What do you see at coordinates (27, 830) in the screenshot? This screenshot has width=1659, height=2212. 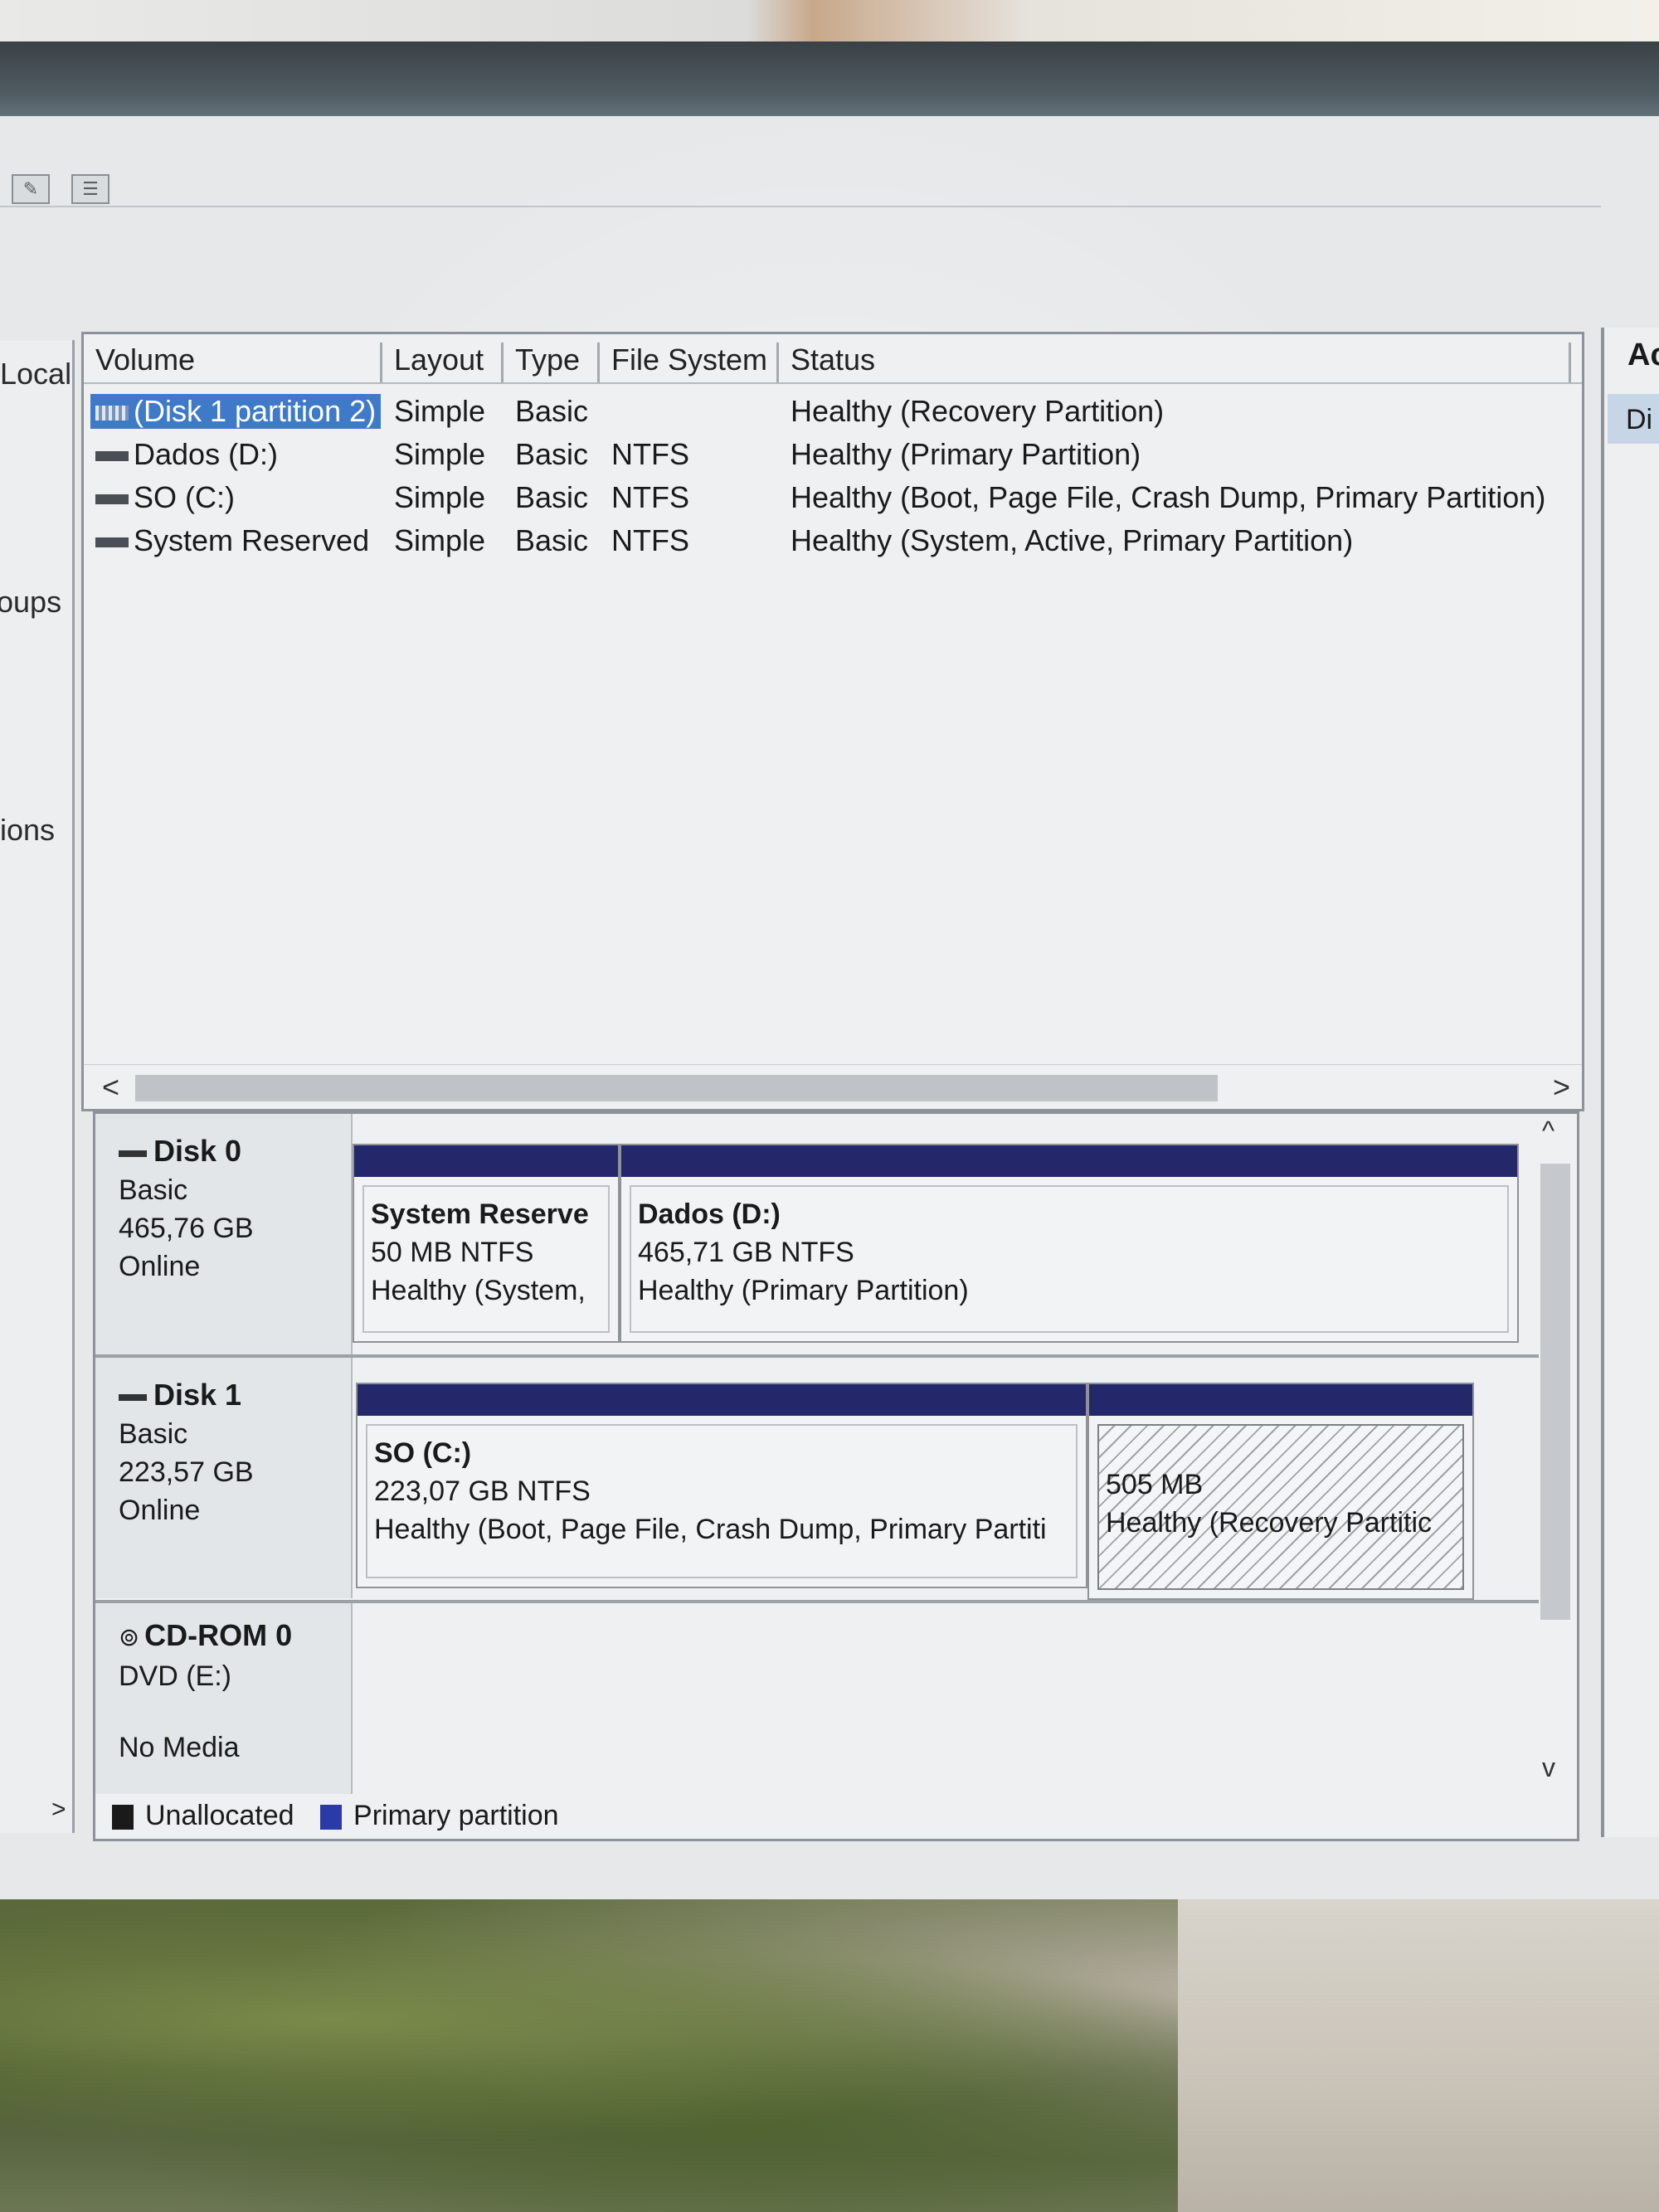 I see `nav-item-sessions: ions` at bounding box center [27, 830].